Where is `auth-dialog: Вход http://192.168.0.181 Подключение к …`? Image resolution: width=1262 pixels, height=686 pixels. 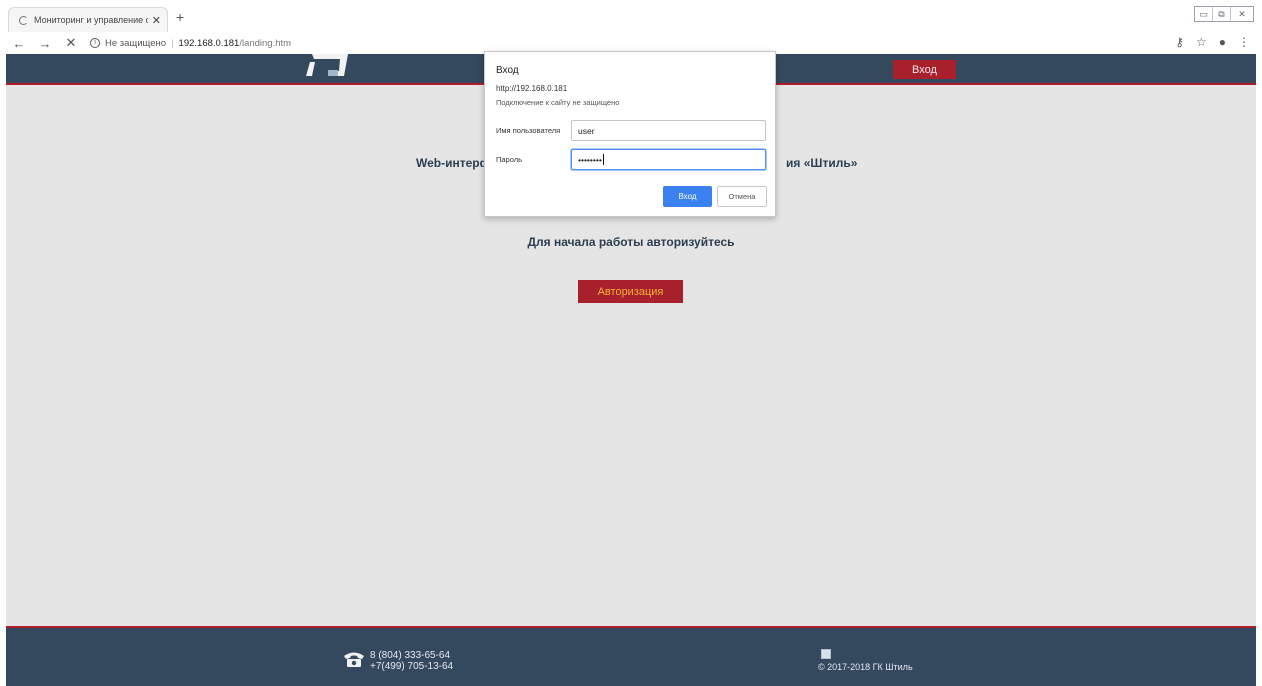 auth-dialog: Вход http://192.168.0.181 Подключение к … is located at coordinates (630, 134).